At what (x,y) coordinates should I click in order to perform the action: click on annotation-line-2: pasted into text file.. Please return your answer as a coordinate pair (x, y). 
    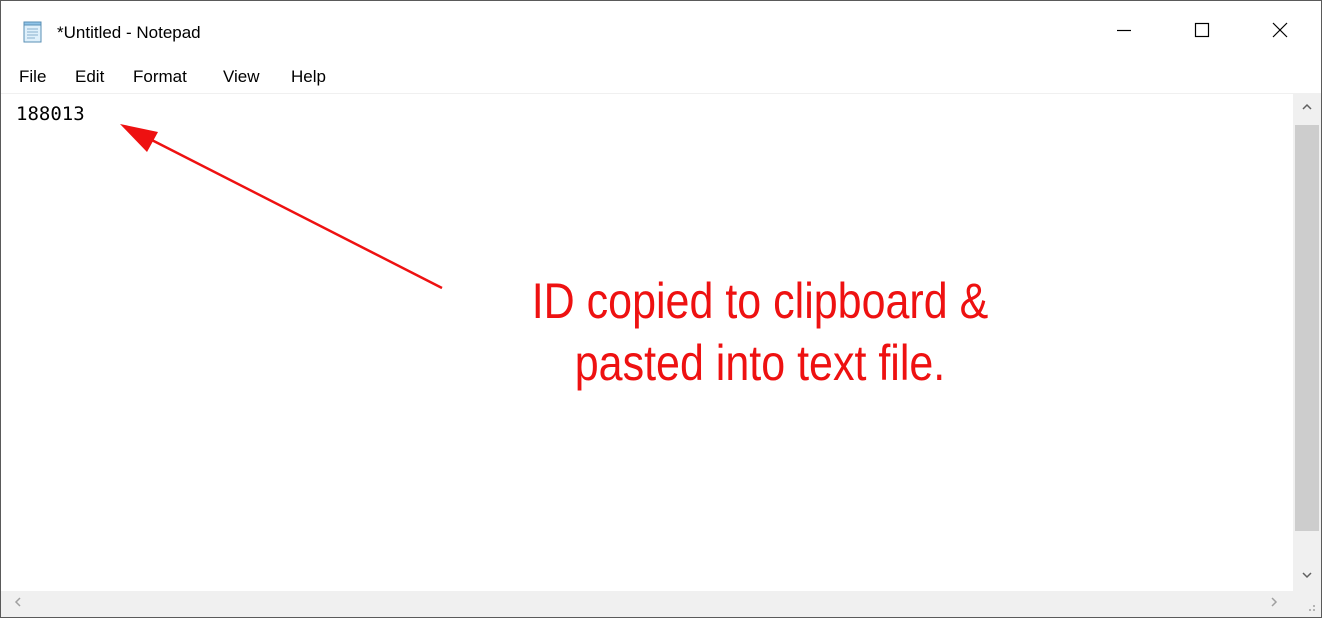
    Looking at the image, I should click on (760, 363).